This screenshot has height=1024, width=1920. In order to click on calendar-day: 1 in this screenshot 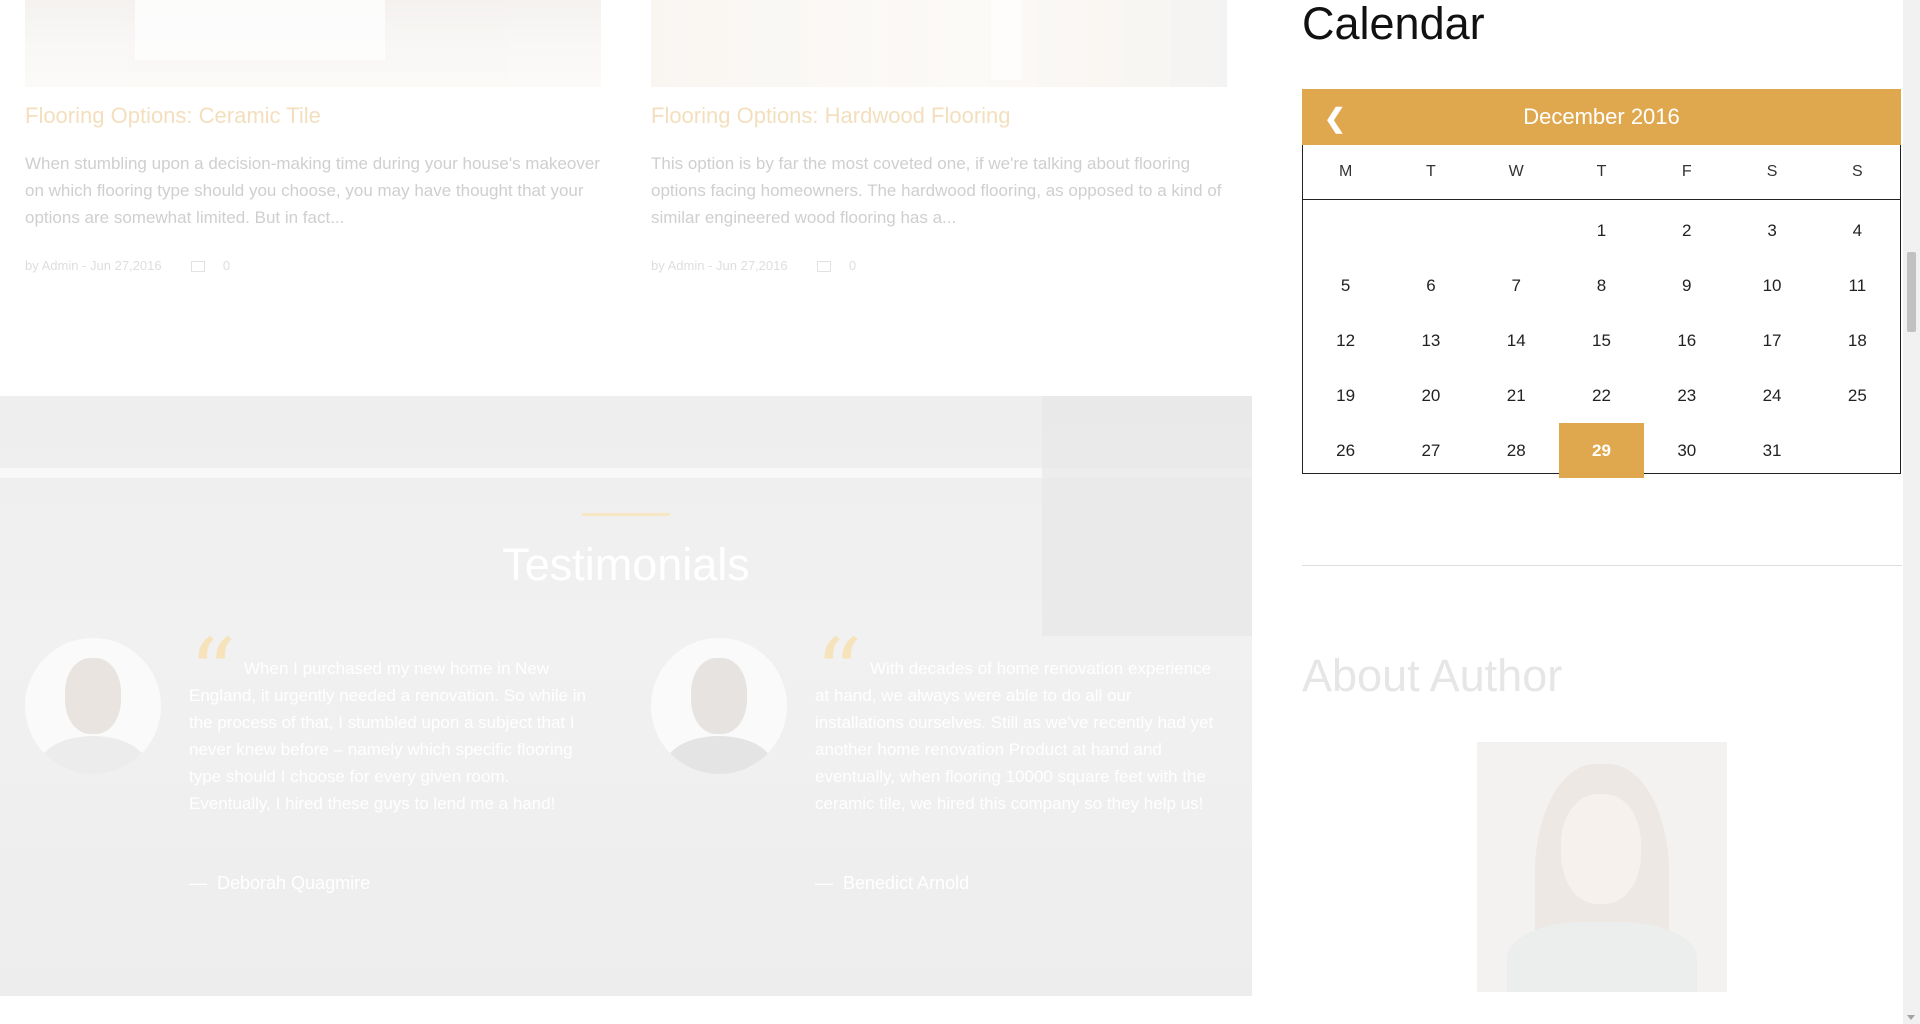, I will do `click(1601, 230)`.